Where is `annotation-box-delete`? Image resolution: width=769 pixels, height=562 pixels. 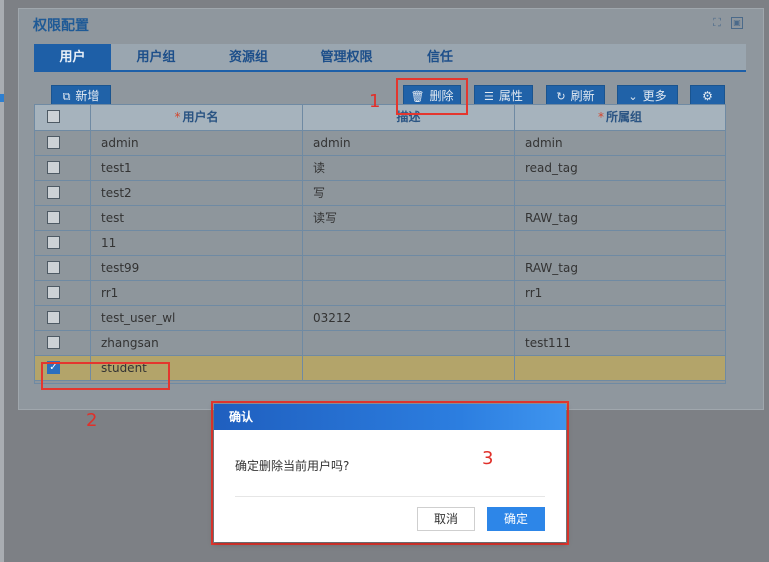
annotation-box-delete is located at coordinates (432, 96).